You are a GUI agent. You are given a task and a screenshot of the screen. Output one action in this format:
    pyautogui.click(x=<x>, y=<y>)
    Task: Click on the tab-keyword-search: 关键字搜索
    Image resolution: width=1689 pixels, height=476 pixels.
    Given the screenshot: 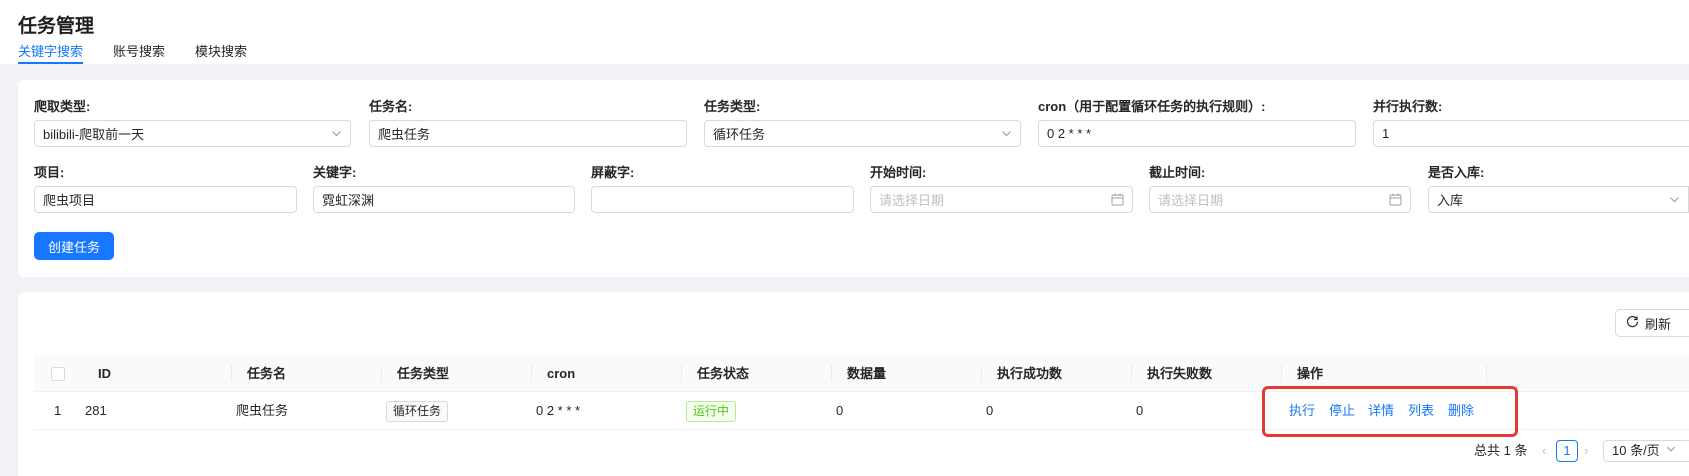 What is the action you would take?
    pyautogui.click(x=51, y=52)
    